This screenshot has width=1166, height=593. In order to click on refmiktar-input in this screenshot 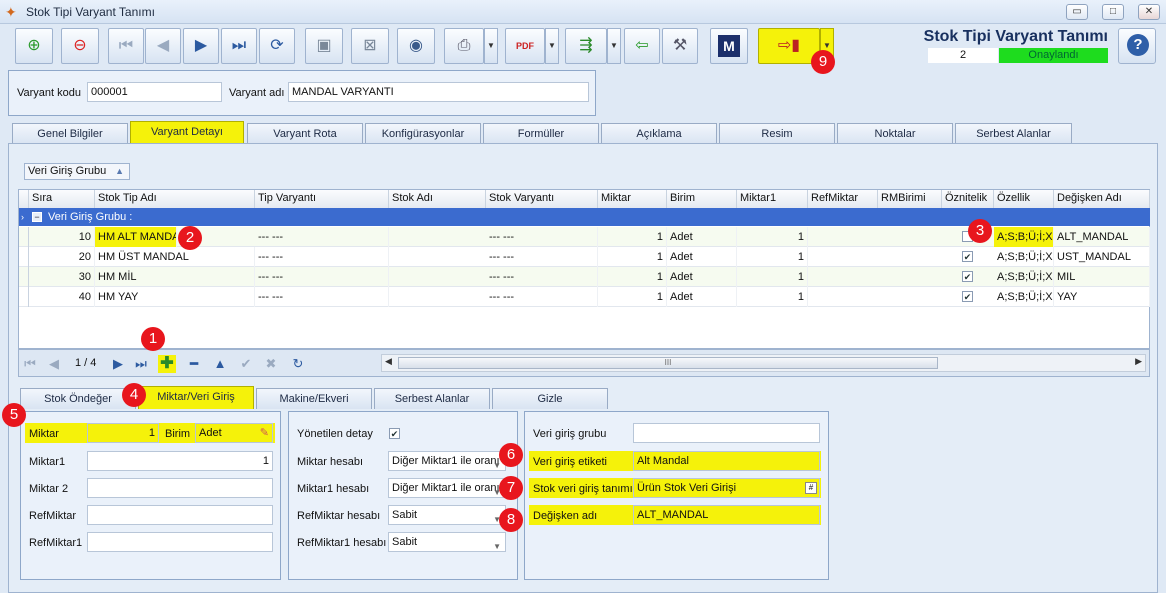, I will do `click(180, 515)`.